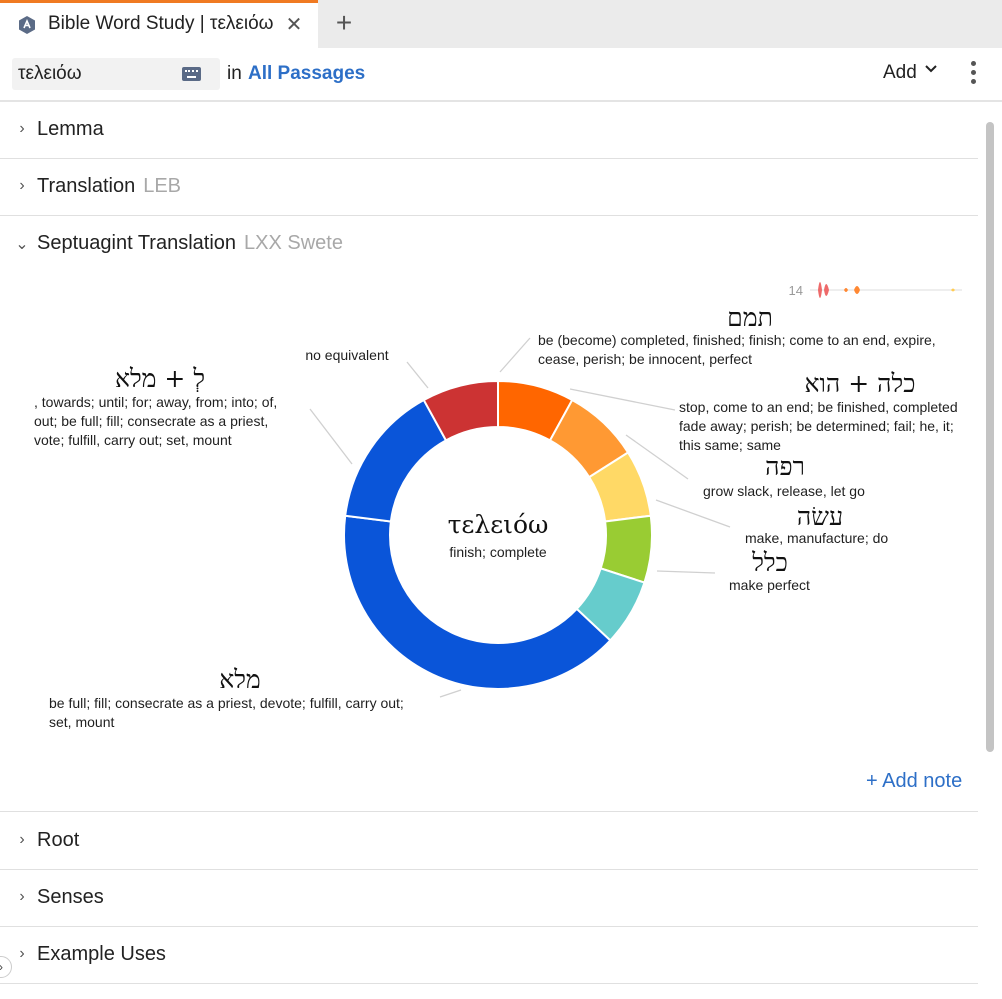 The height and width of the screenshot is (999, 1002). Describe the element at coordinates (730, 445) in the screenshot. I see `gloss-label: this same; same` at that location.